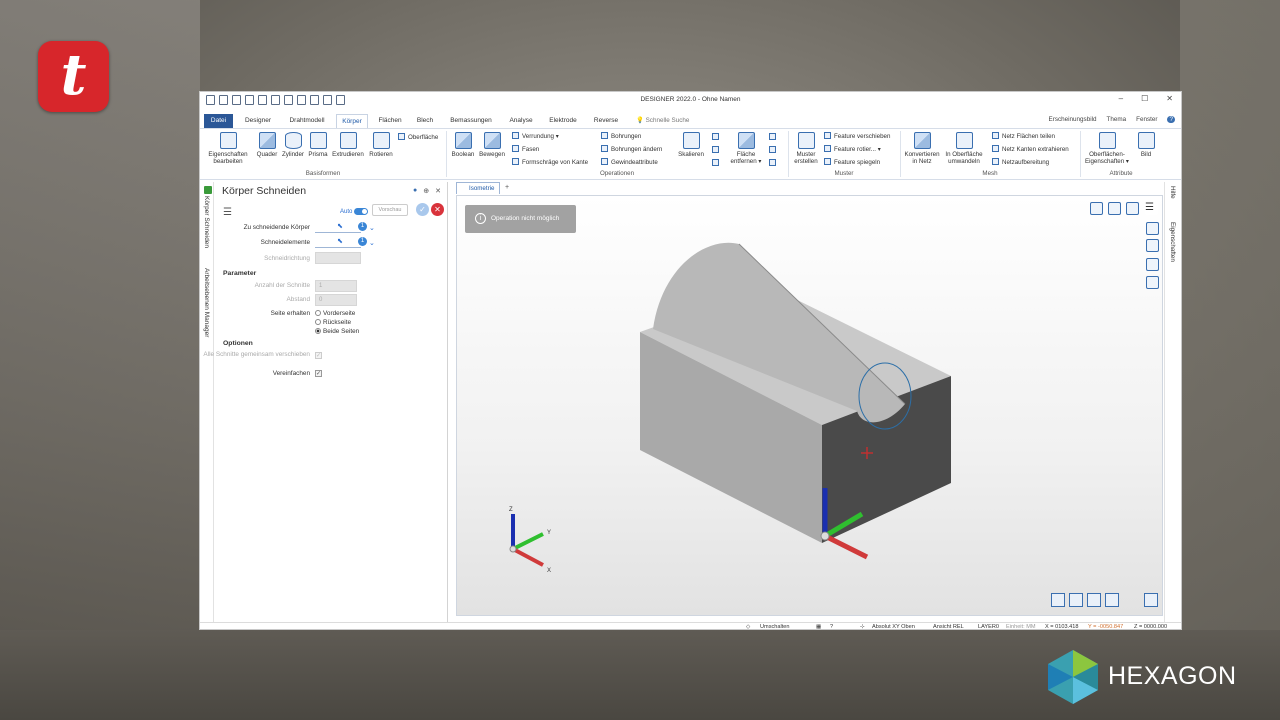 Image resolution: width=1280 pixels, height=720 pixels. Describe the element at coordinates (1107, 148) in the screenshot. I see `surface-properties-button: Oberflächen-Eigenschaften ▾` at that location.